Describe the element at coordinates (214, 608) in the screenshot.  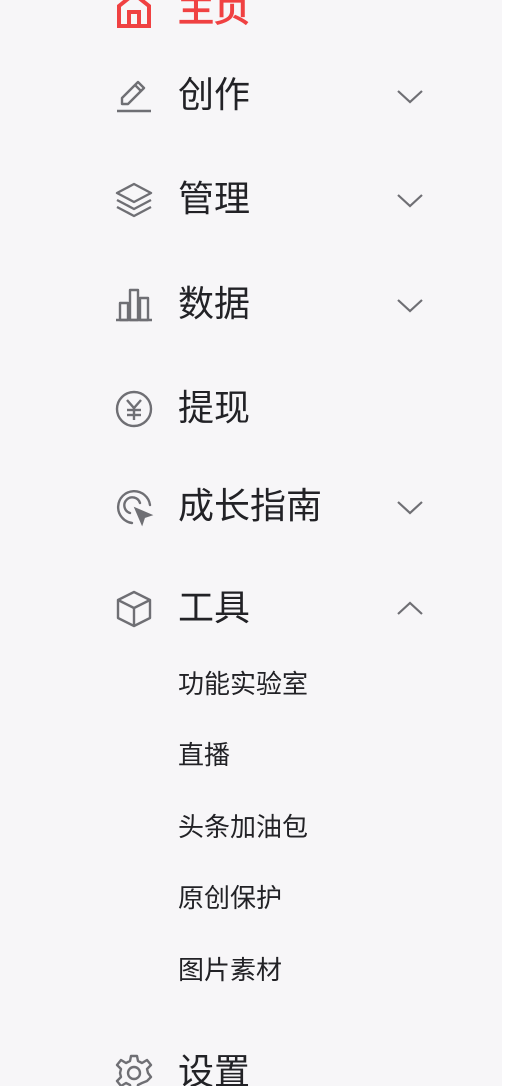
I see `sidebar-item-label: 工具` at that location.